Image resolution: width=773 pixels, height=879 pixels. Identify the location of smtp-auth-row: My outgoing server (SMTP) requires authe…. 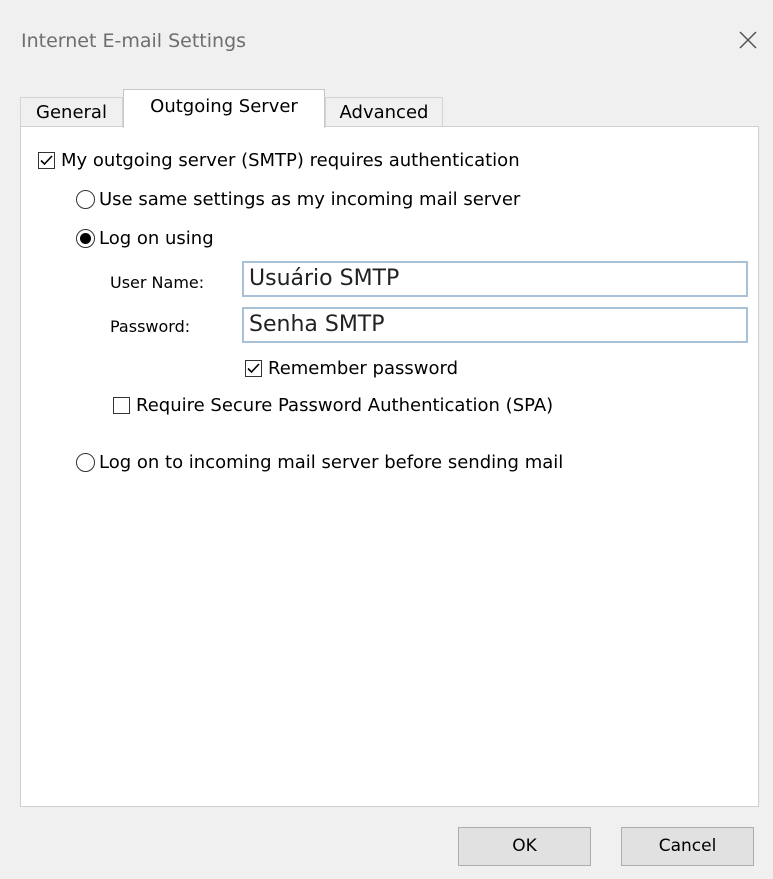
(279, 160).